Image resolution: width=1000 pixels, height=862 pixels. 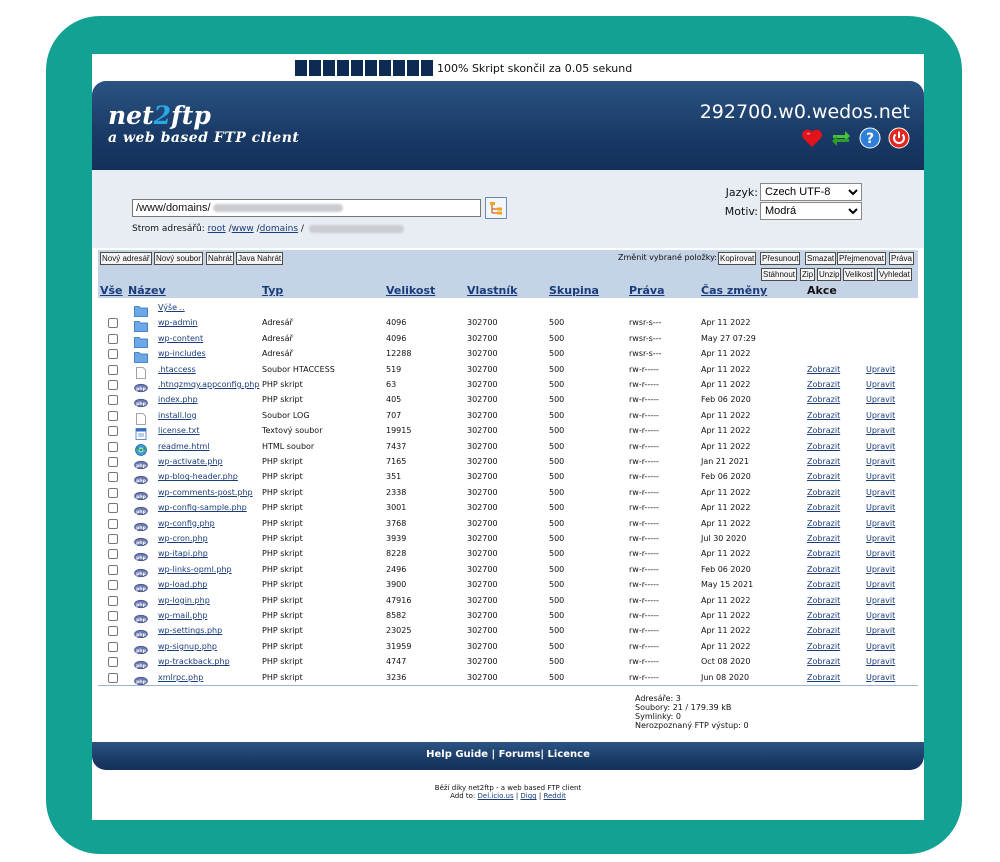 What do you see at coordinates (111, 290) in the screenshot?
I see `select-all-header: Vše` at bounding box center [111, 290].